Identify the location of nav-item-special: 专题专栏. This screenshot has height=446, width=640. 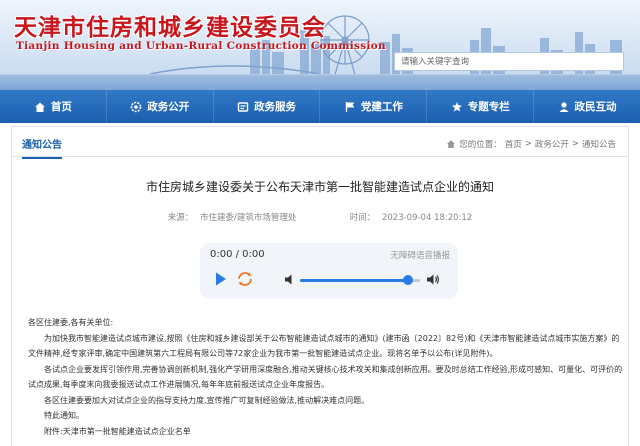
(481, 106).